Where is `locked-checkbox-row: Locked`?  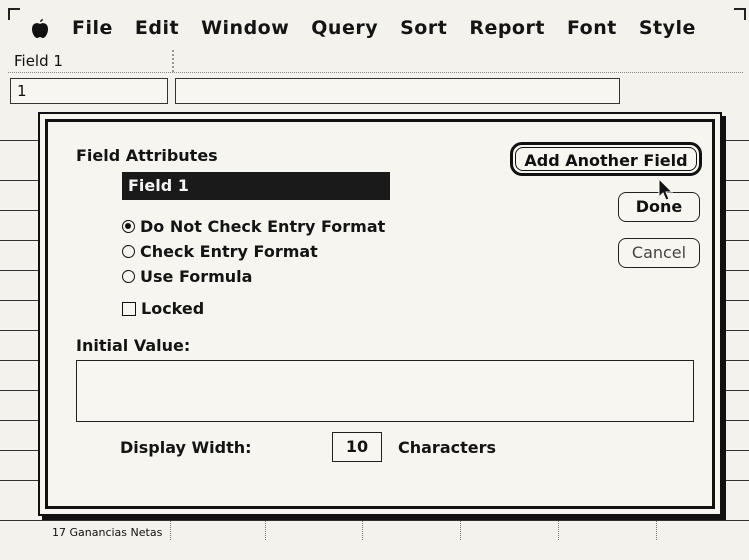
locked-checkbox-row: Locked is located at coordinates (163, 308).